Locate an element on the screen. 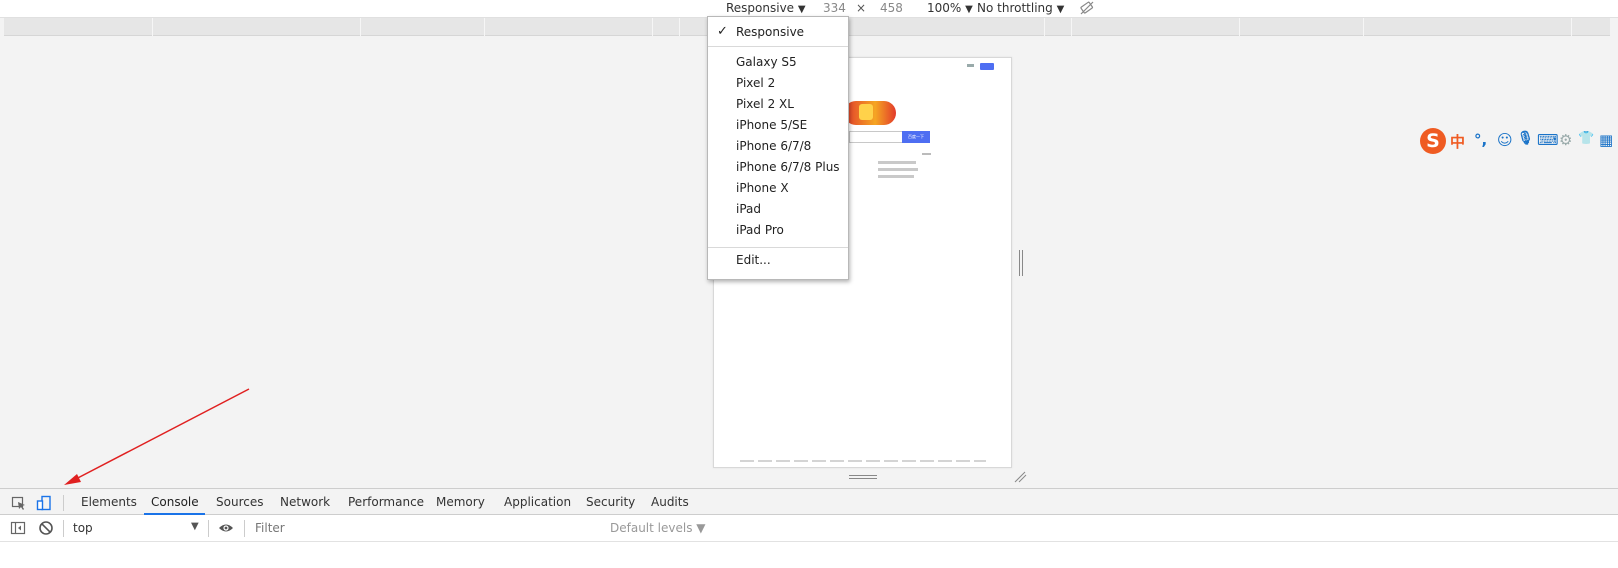 The height and width of the screenshot is (568, 1618). tab-performance: Performance is located at coordinates (386, 502).